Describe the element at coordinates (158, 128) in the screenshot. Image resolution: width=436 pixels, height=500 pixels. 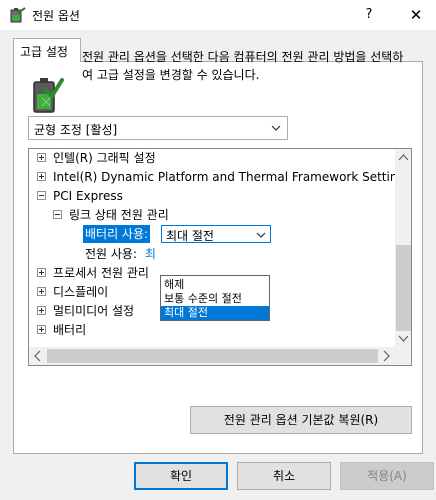
I see `power-plan-select: 균형 조정 [활성]` at that location.